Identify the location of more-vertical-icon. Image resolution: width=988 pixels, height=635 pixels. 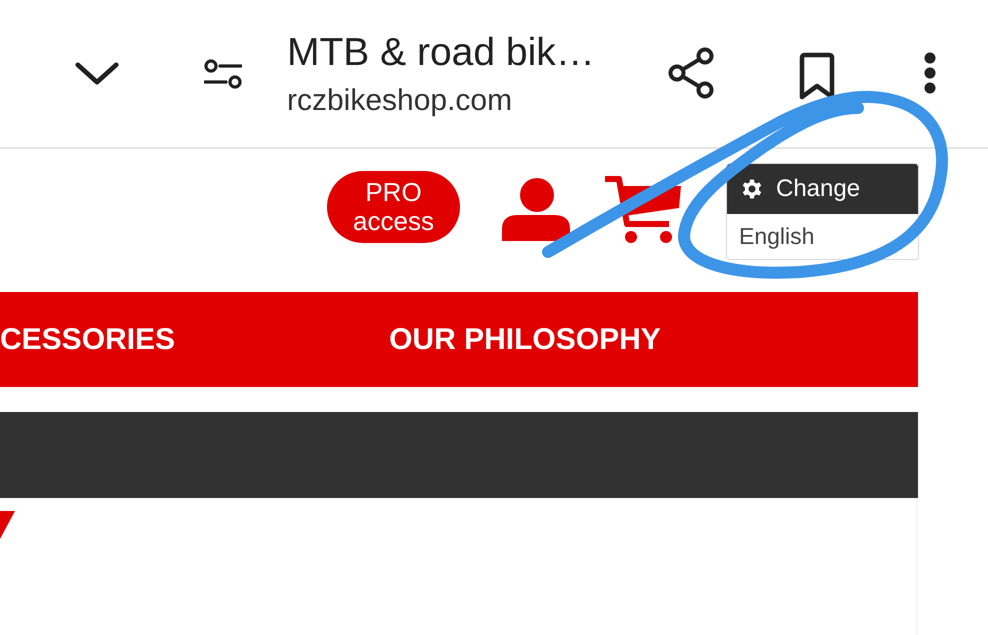
(930, 73).